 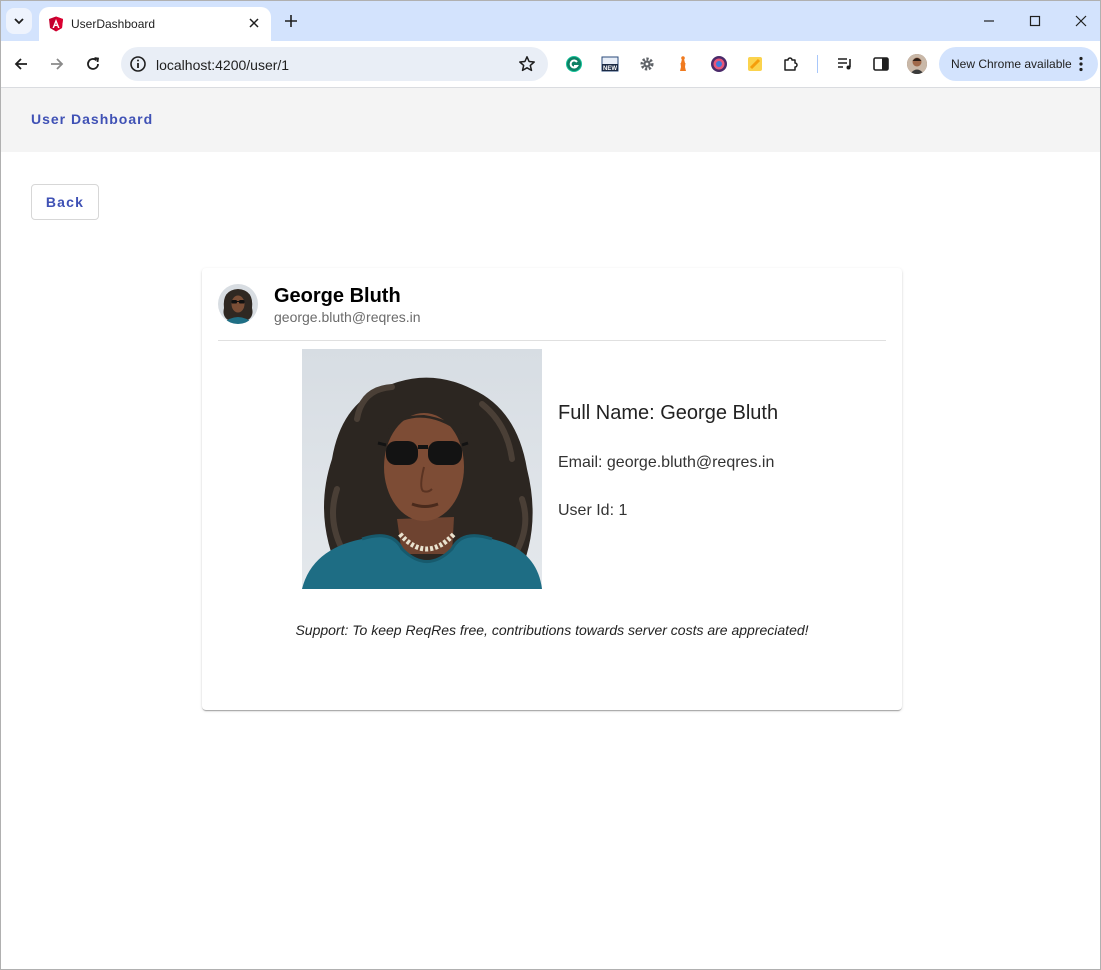 What do you see at coordinates (593, 510) in the screenshot?
I see `user-id-text: User Id: 1` at bounding box center [593, 510].